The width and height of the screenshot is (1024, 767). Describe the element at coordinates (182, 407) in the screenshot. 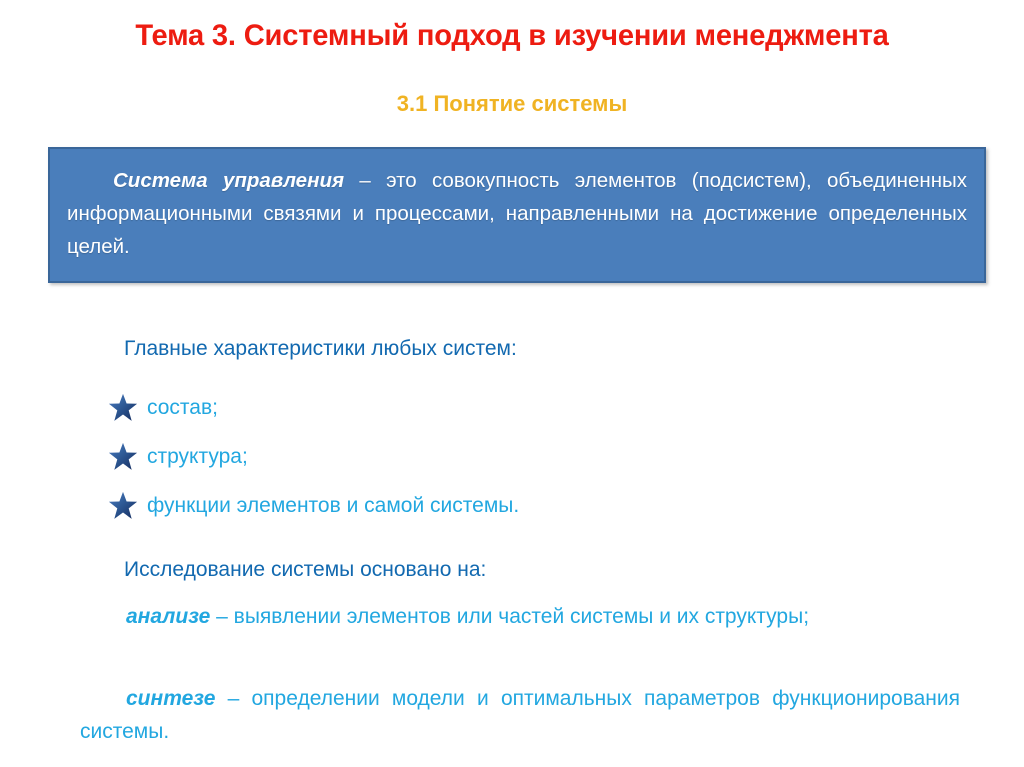

I see `list-item-label: состав;` at that location.